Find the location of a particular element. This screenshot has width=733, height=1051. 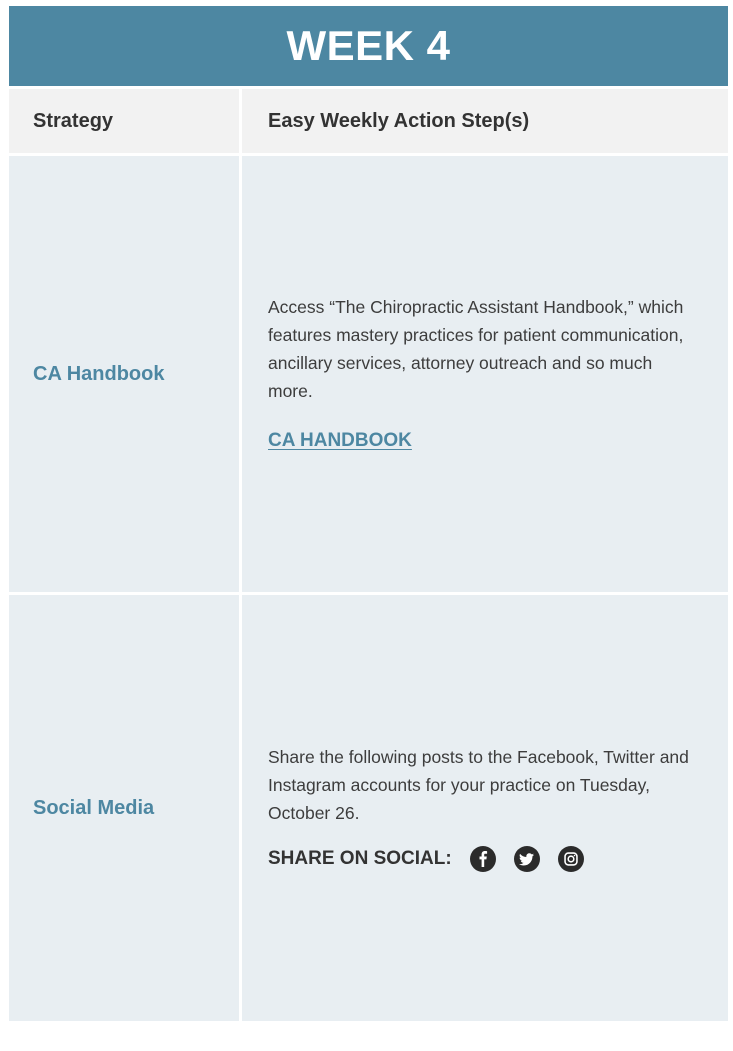

strategy-ca-handbook: CA Handbook is located at coordinates (125, 374).